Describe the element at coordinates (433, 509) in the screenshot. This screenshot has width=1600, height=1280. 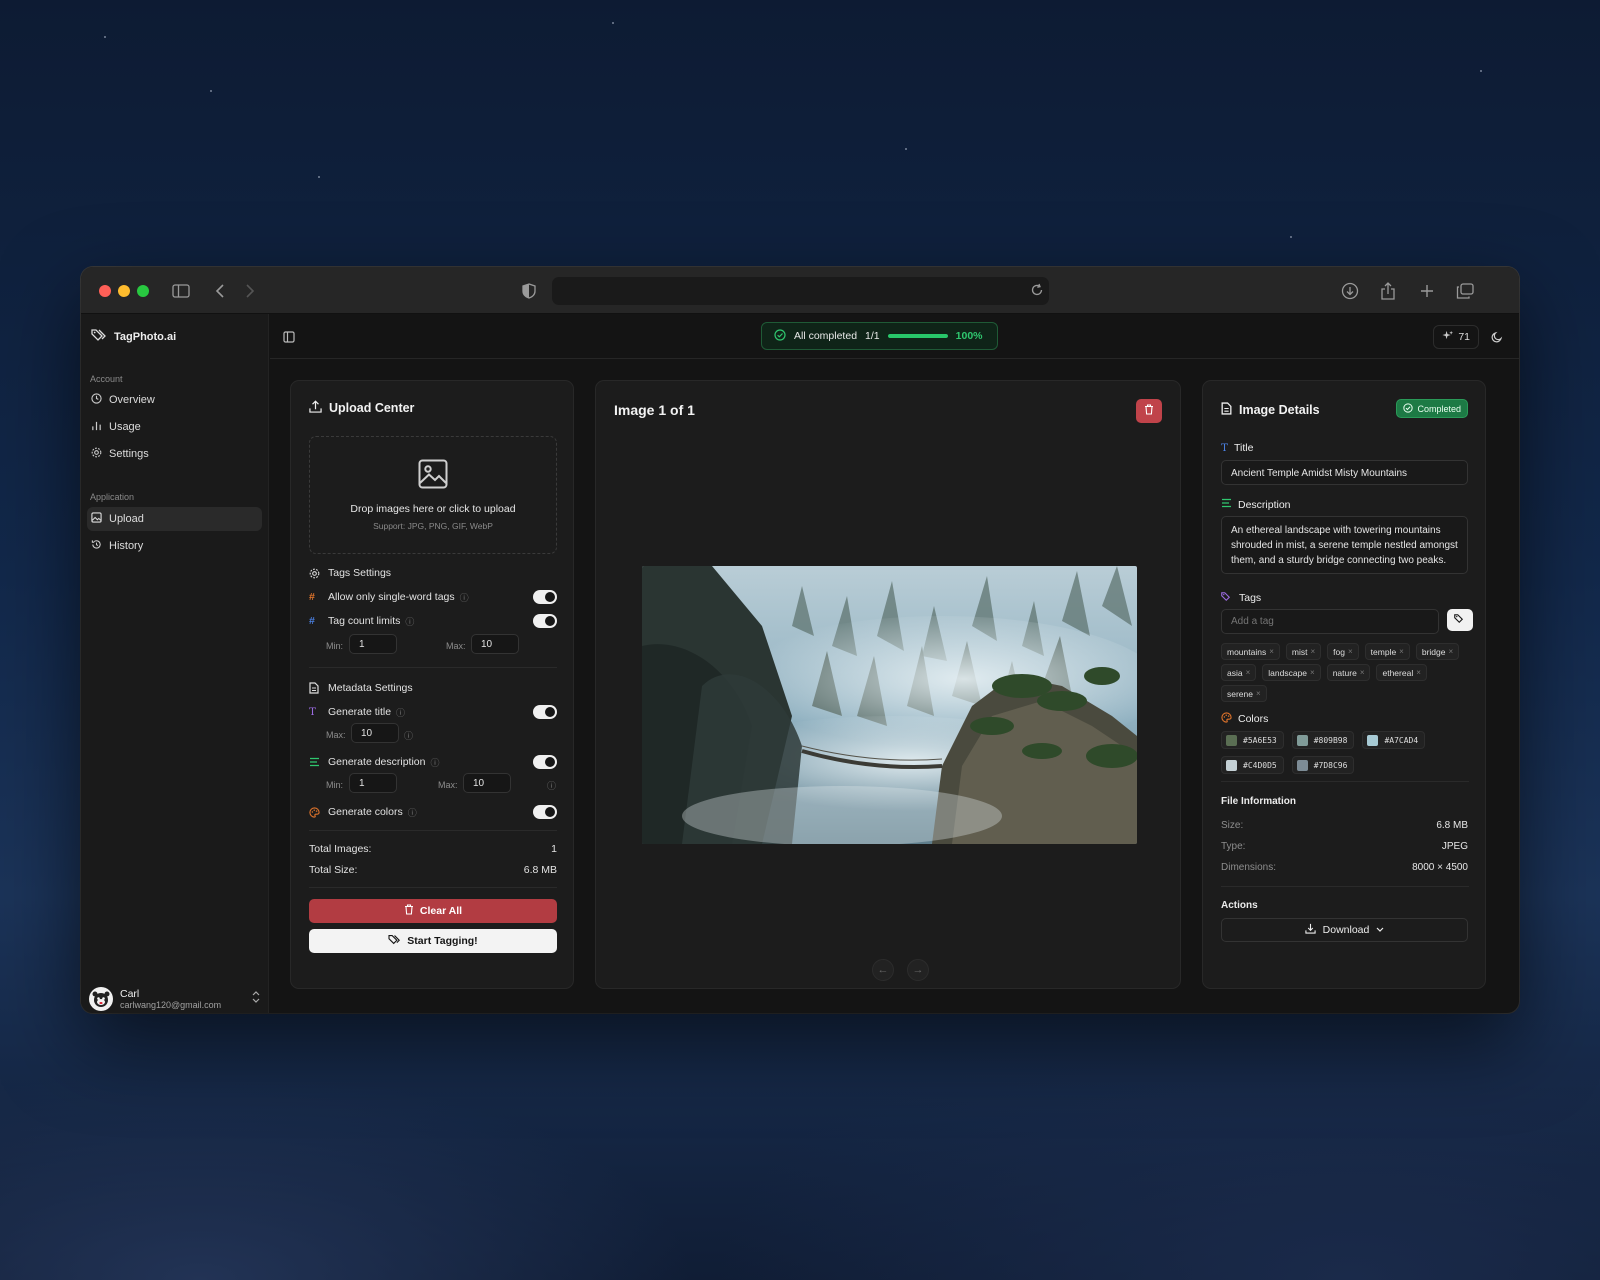
I see `drop-instructions: Drop images here or click to upload` at that location.